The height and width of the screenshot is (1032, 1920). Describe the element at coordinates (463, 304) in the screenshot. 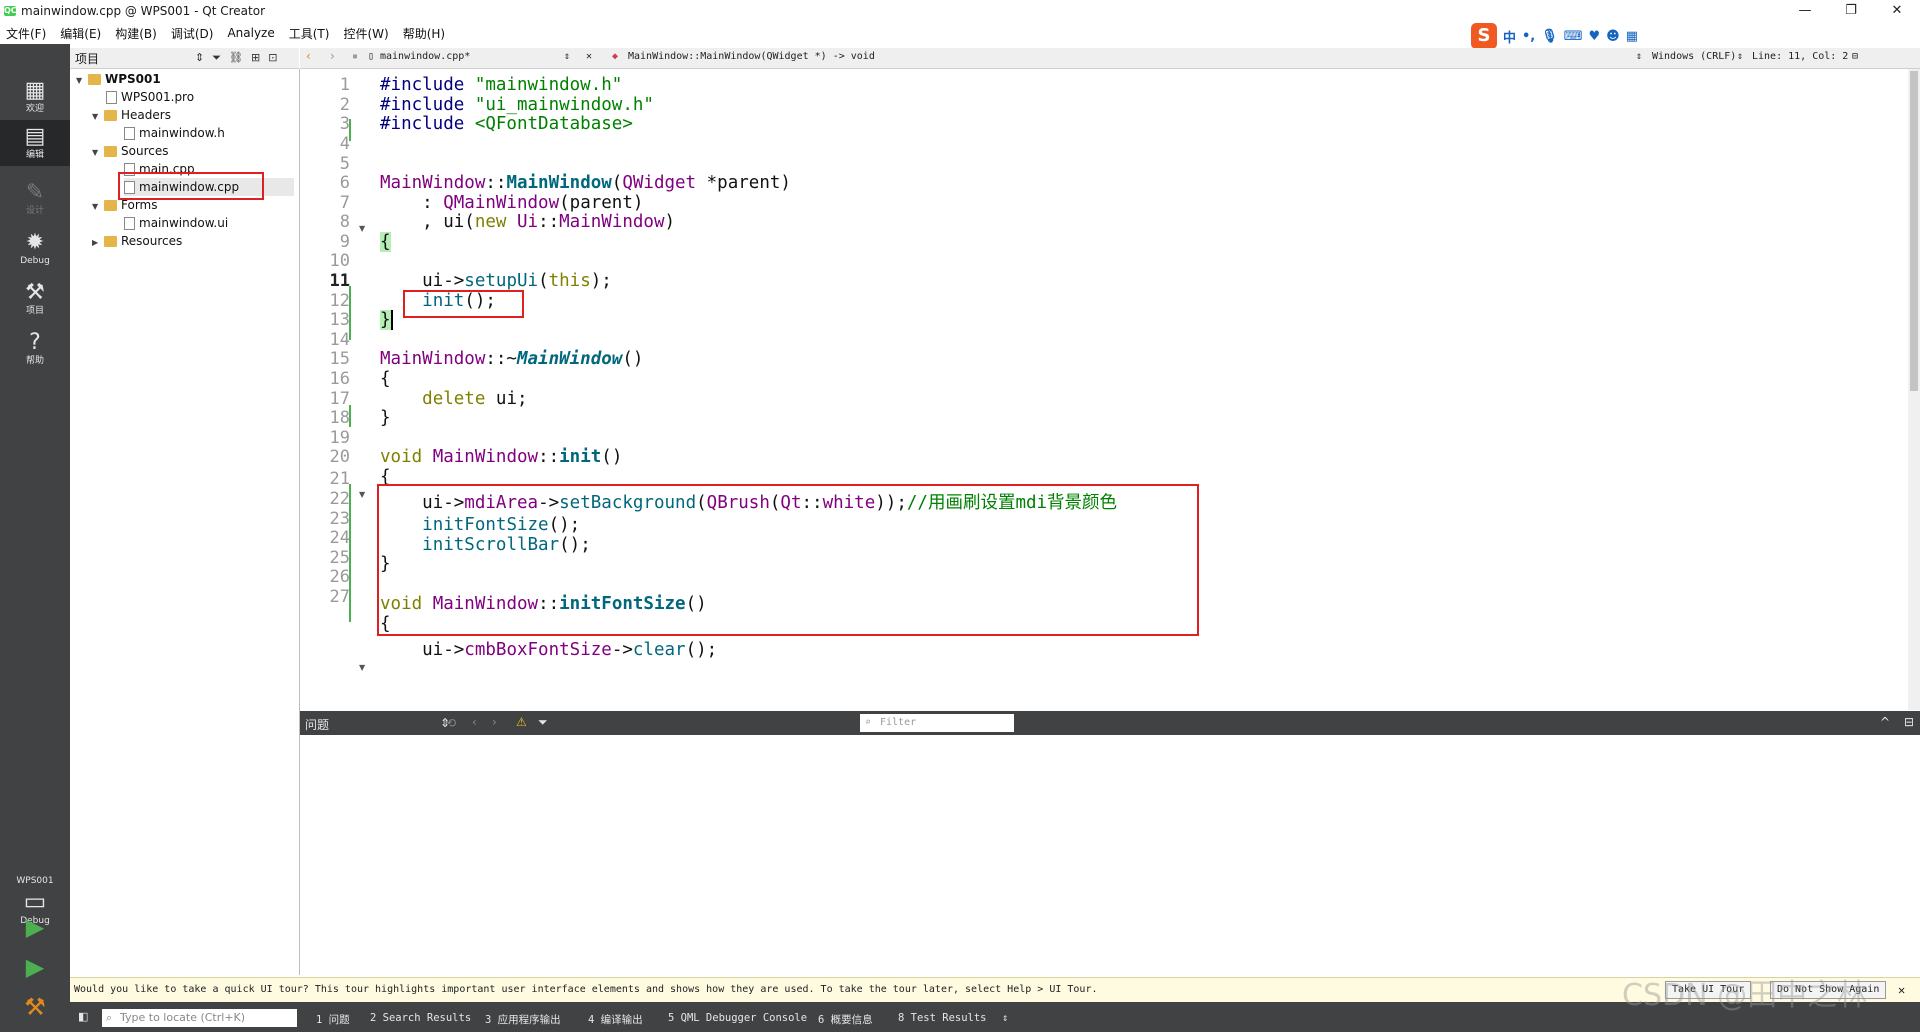

I see `highlight-box-init-call` at that location.